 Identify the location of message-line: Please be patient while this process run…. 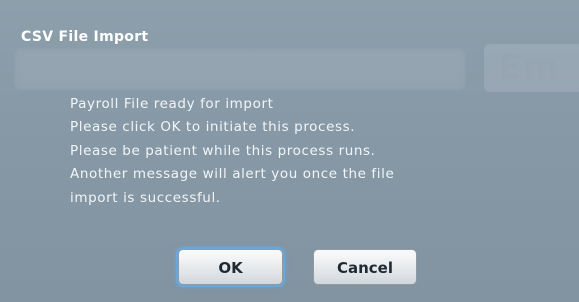
(223, 150).